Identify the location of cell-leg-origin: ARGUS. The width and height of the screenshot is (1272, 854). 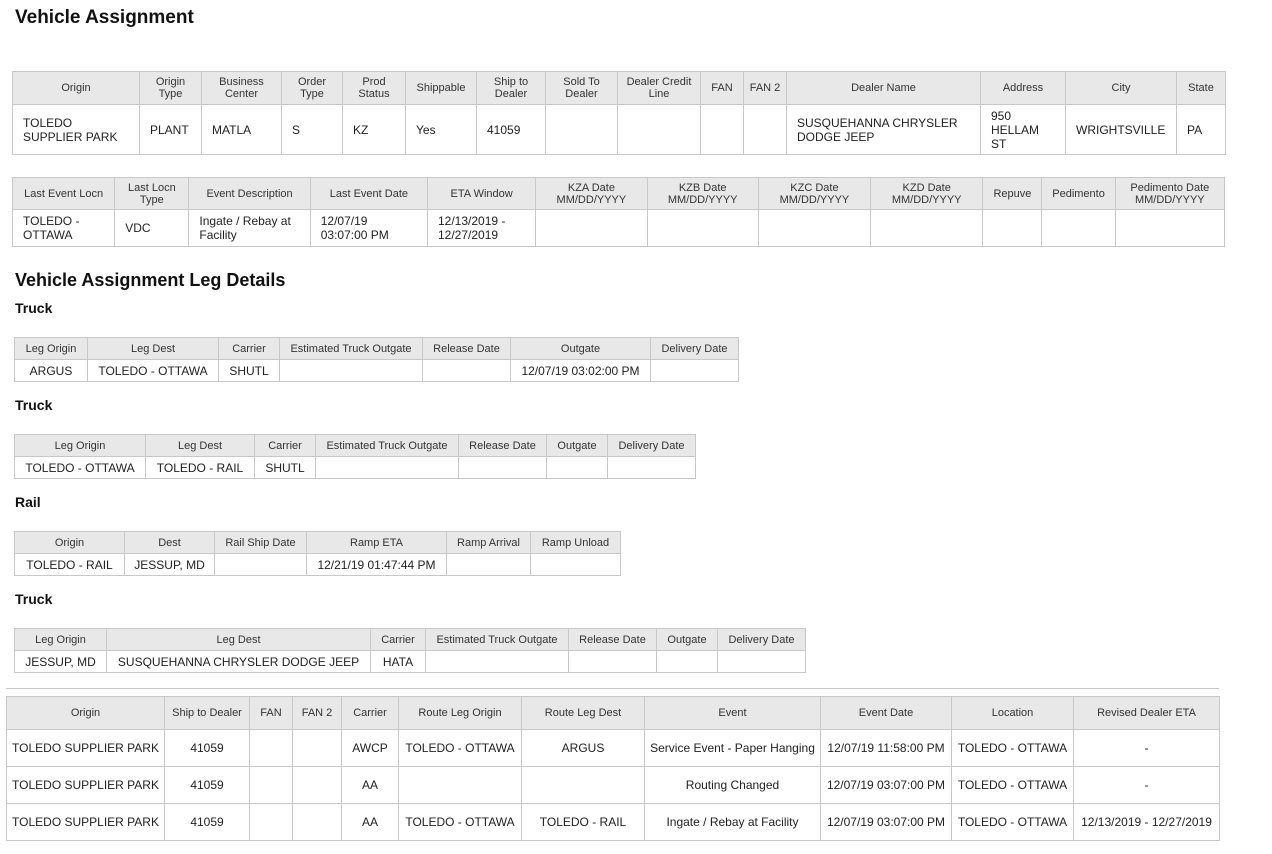
(51, 370).